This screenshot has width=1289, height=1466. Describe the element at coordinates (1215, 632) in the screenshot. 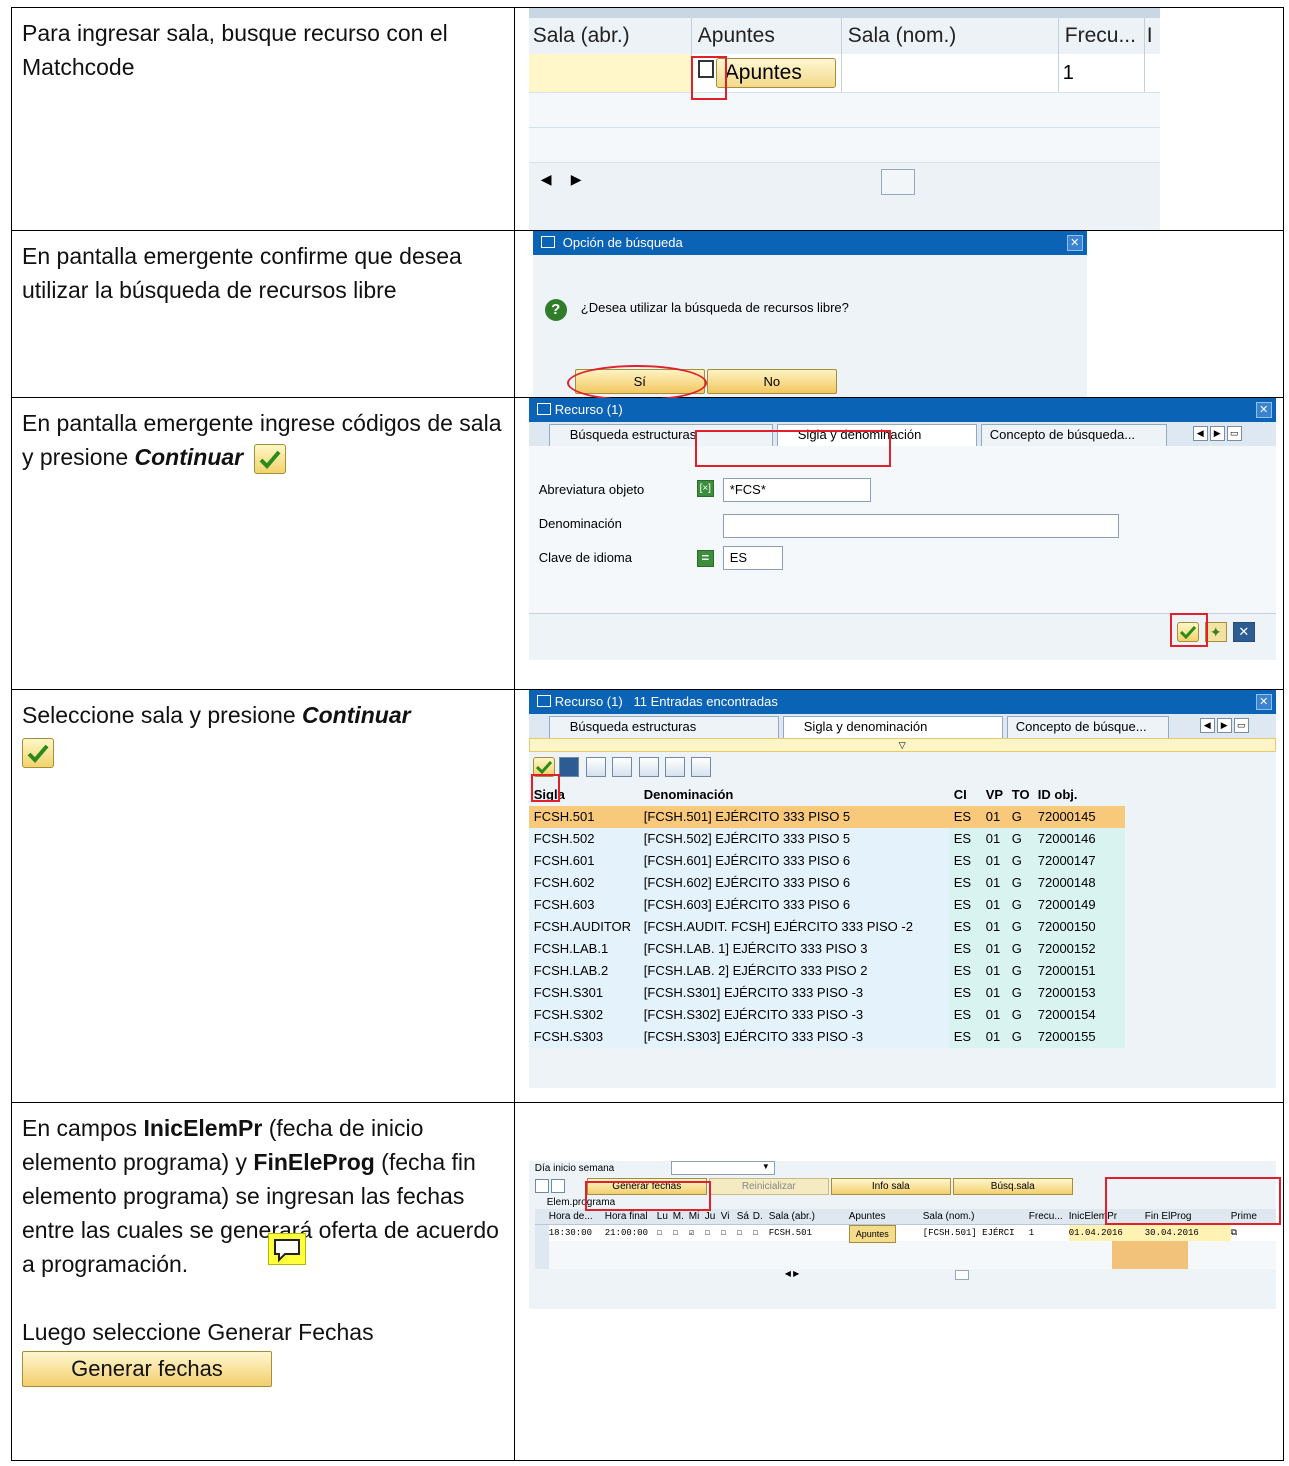

I see `new-search-icon: ✦` at that location.